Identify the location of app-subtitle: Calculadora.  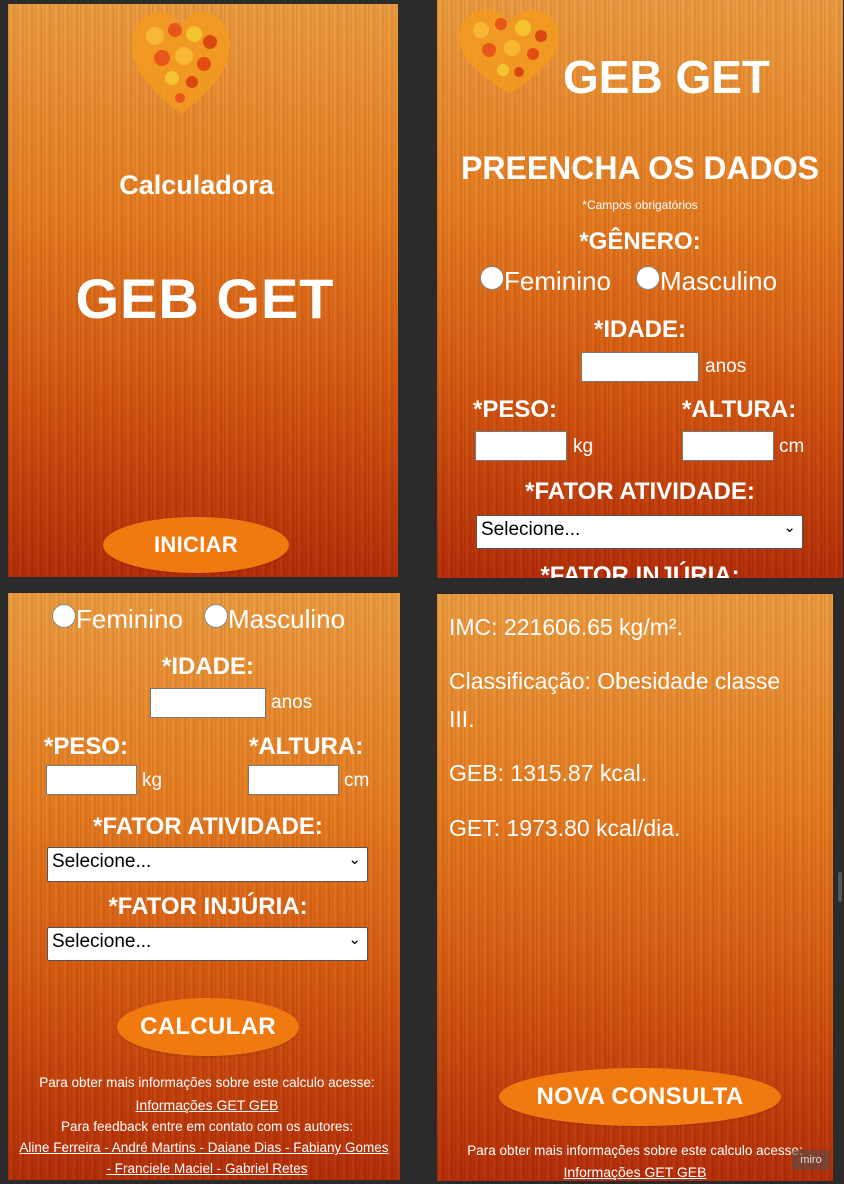
(196, 185).